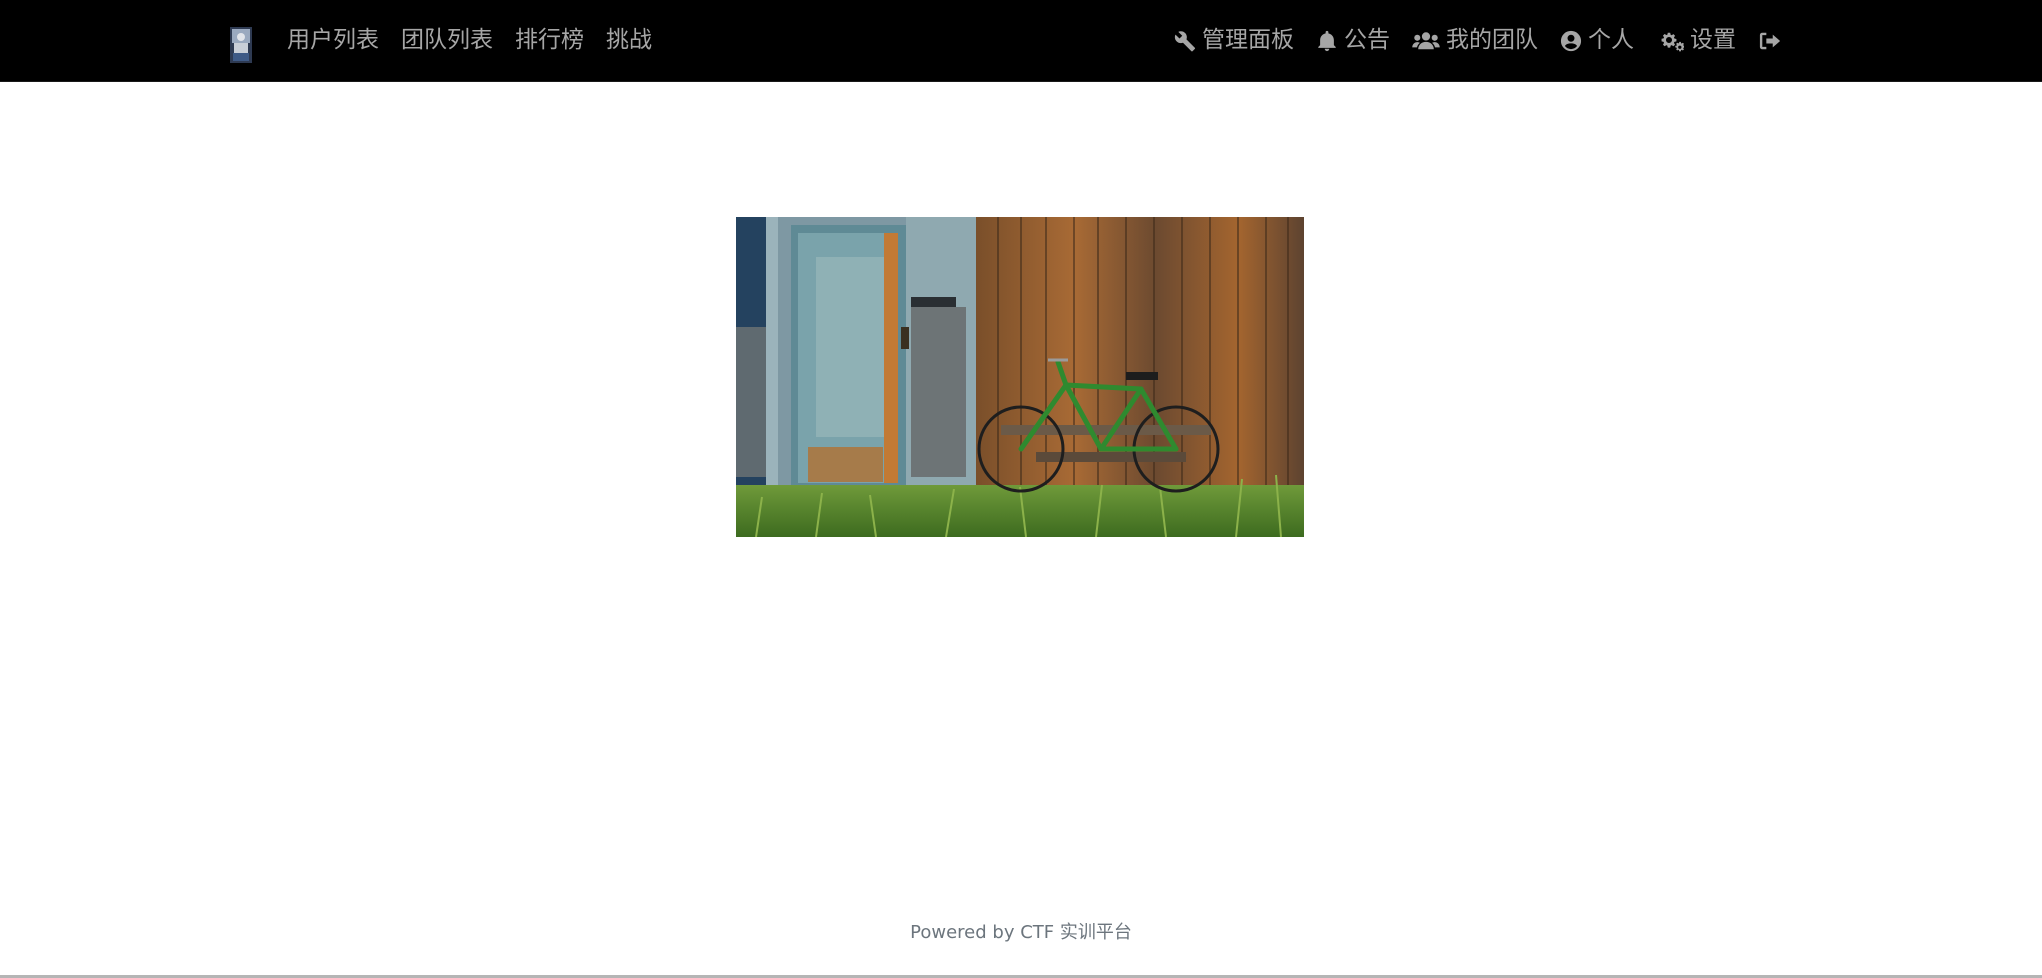  What do you see at coordinates (1492, 40) in the screenshot?
I see `nav-my-team-label: 我的团队` at bounding box center [1492, 40].